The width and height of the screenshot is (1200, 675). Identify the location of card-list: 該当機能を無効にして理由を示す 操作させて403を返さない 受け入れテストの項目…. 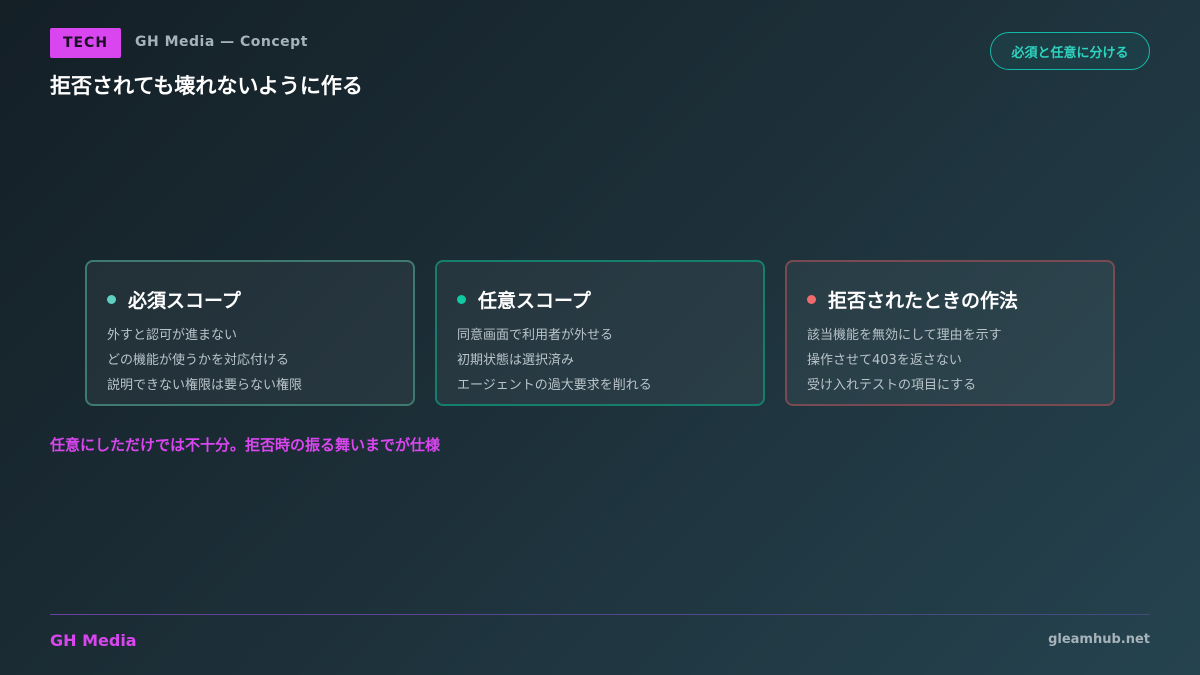
(950, 360).